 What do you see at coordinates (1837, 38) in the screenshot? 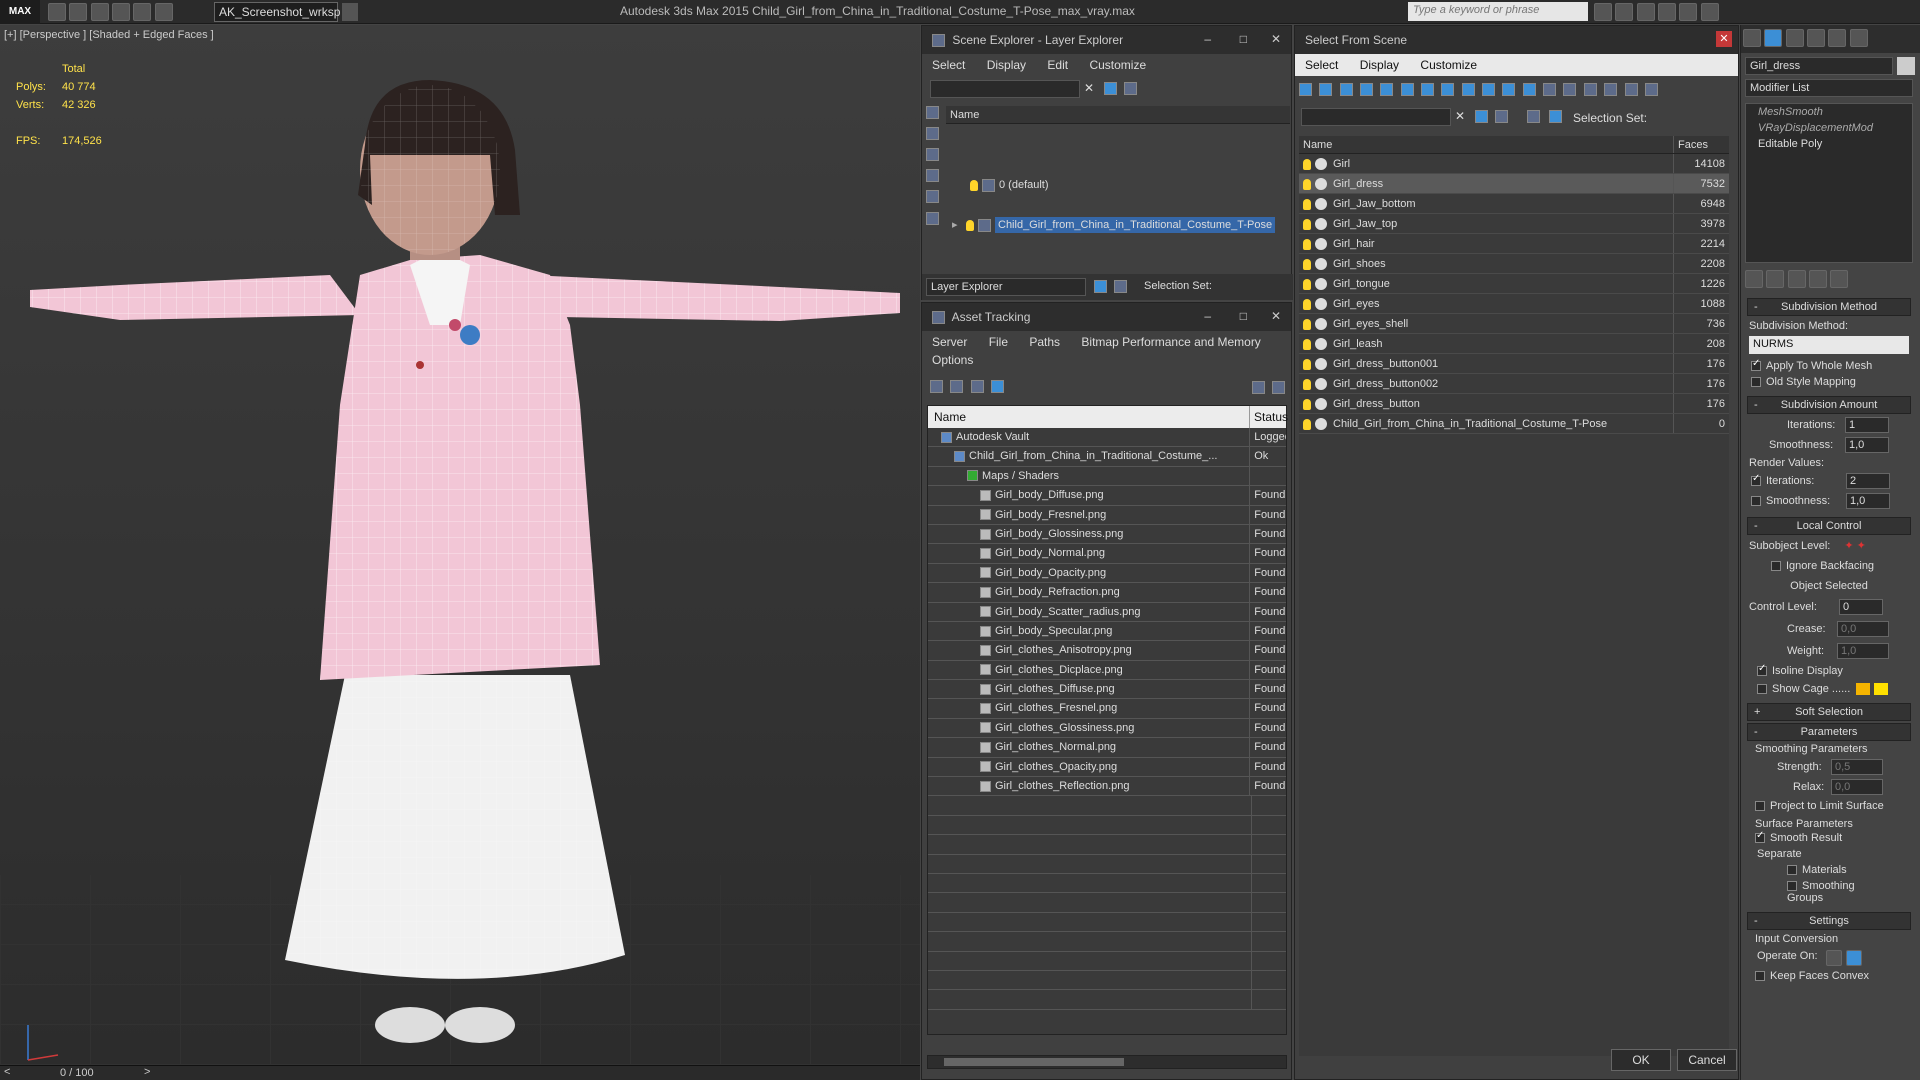
I see `display-tab-icon` at bounding box center [1837, 38].